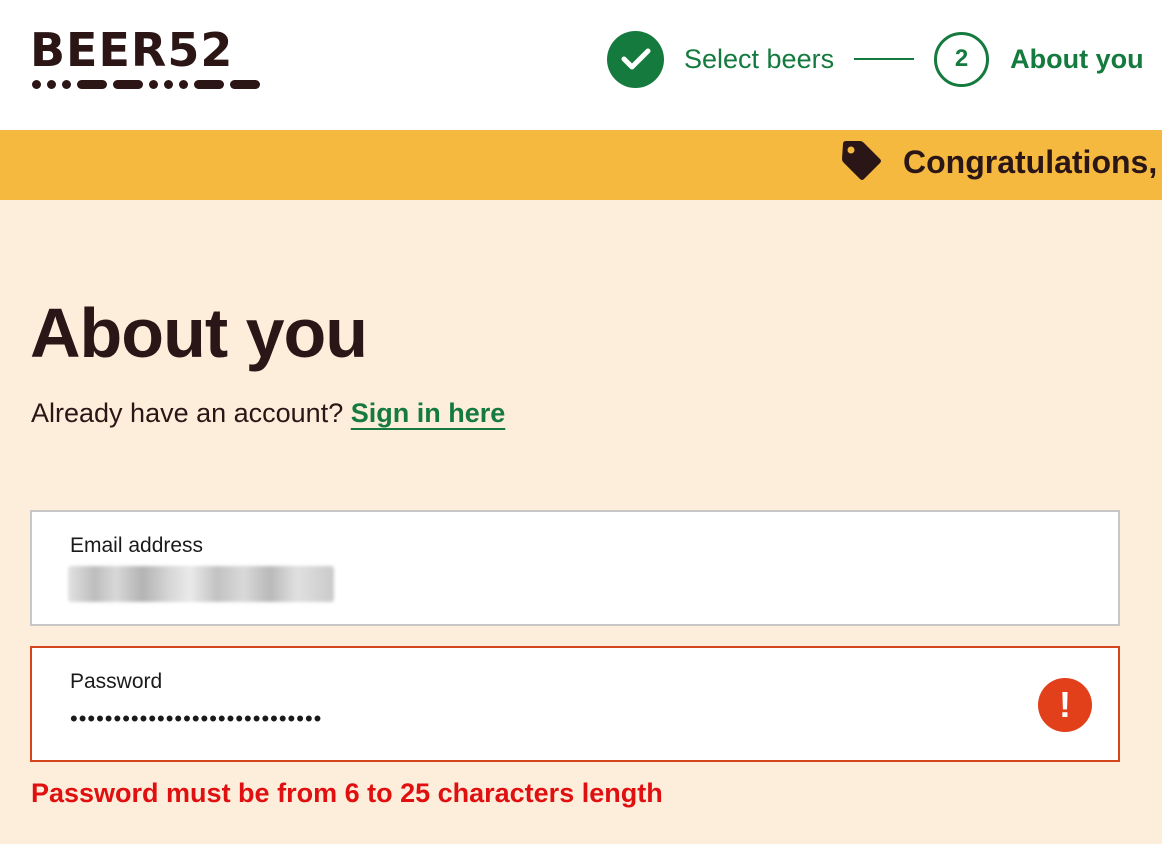 This screenshot has height=844, width=1162. Describe the element at coordinates (132, 50) in the screenshot. I see `logo-wordmark: BEER52` at that location.